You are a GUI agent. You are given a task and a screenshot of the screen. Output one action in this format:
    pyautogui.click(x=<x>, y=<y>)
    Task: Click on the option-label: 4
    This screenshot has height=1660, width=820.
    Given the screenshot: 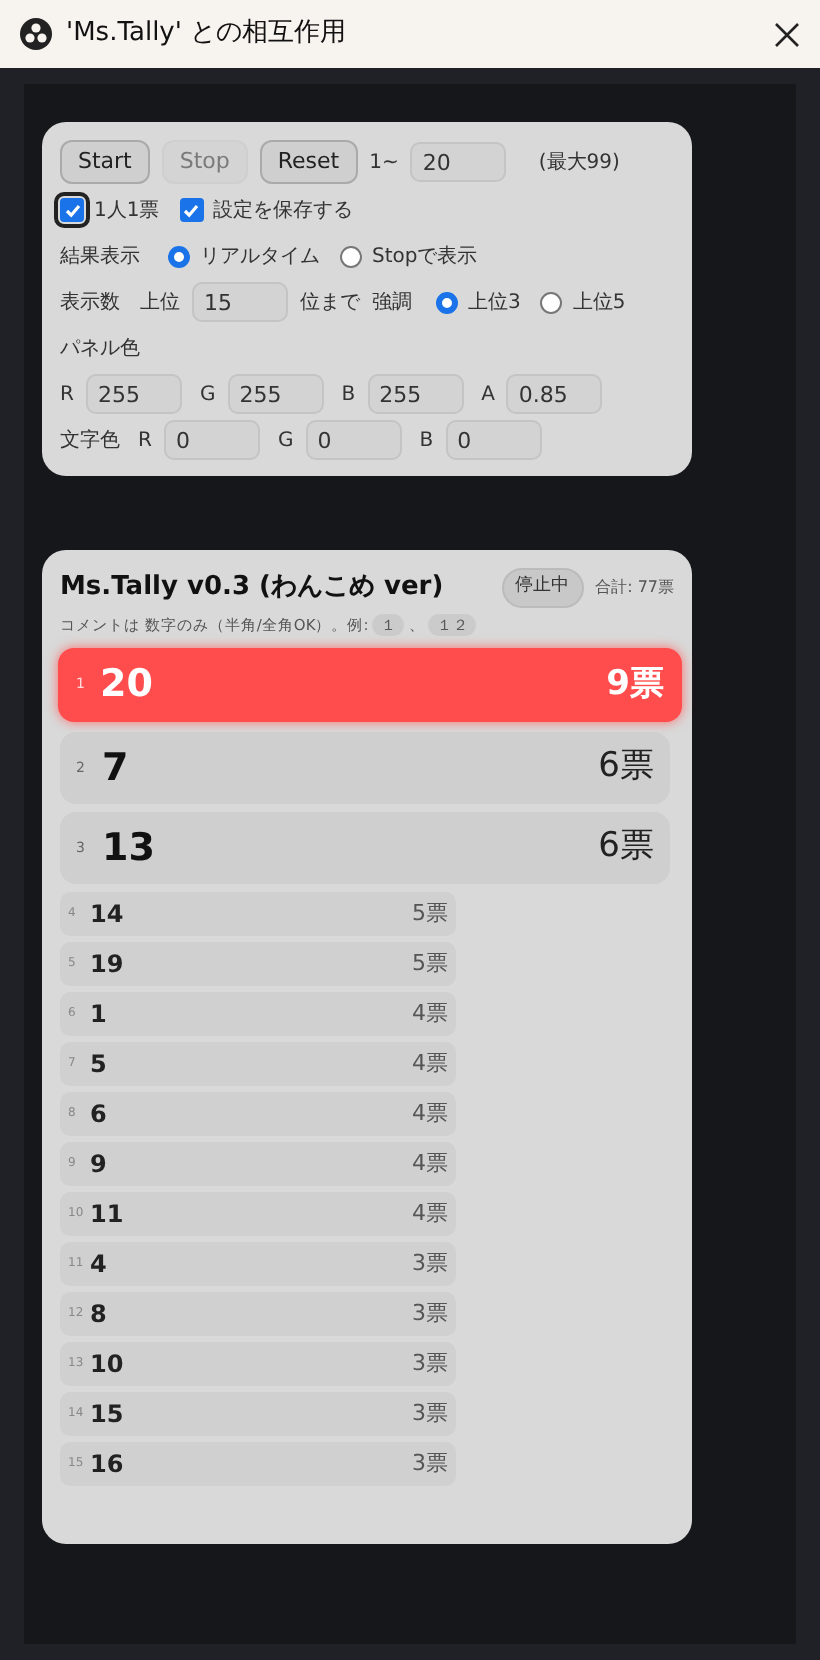 What is the action you would take?
    pyautogui.click(x=99, y=1264)
    